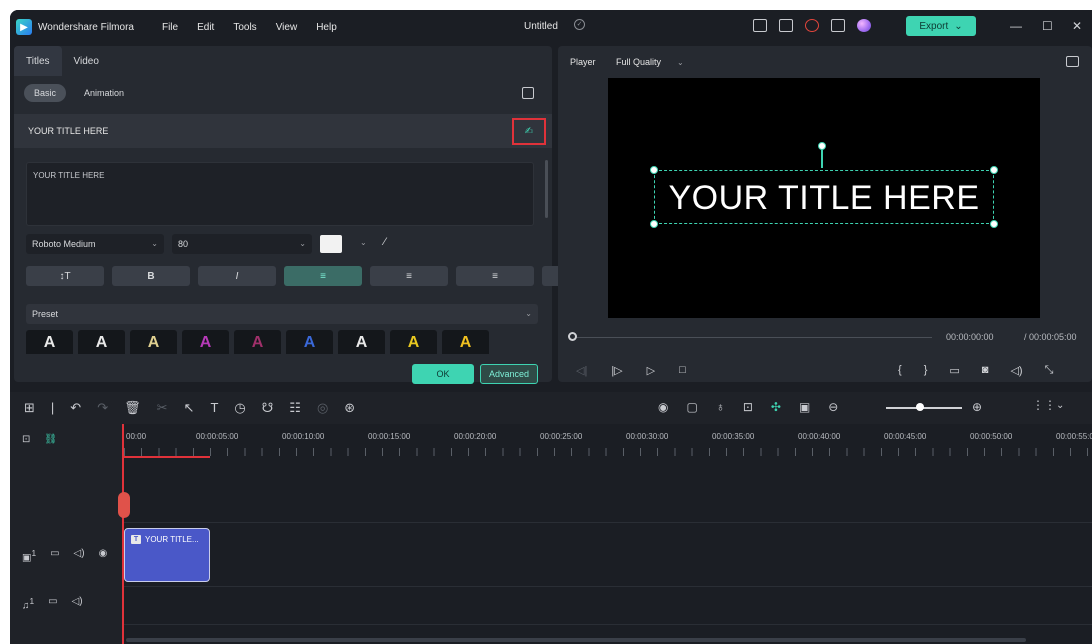 The image size is (1092, 644). Describe the element at coordinates (86, 61) in the screenshot. I see `tab-video: Video` at that location.